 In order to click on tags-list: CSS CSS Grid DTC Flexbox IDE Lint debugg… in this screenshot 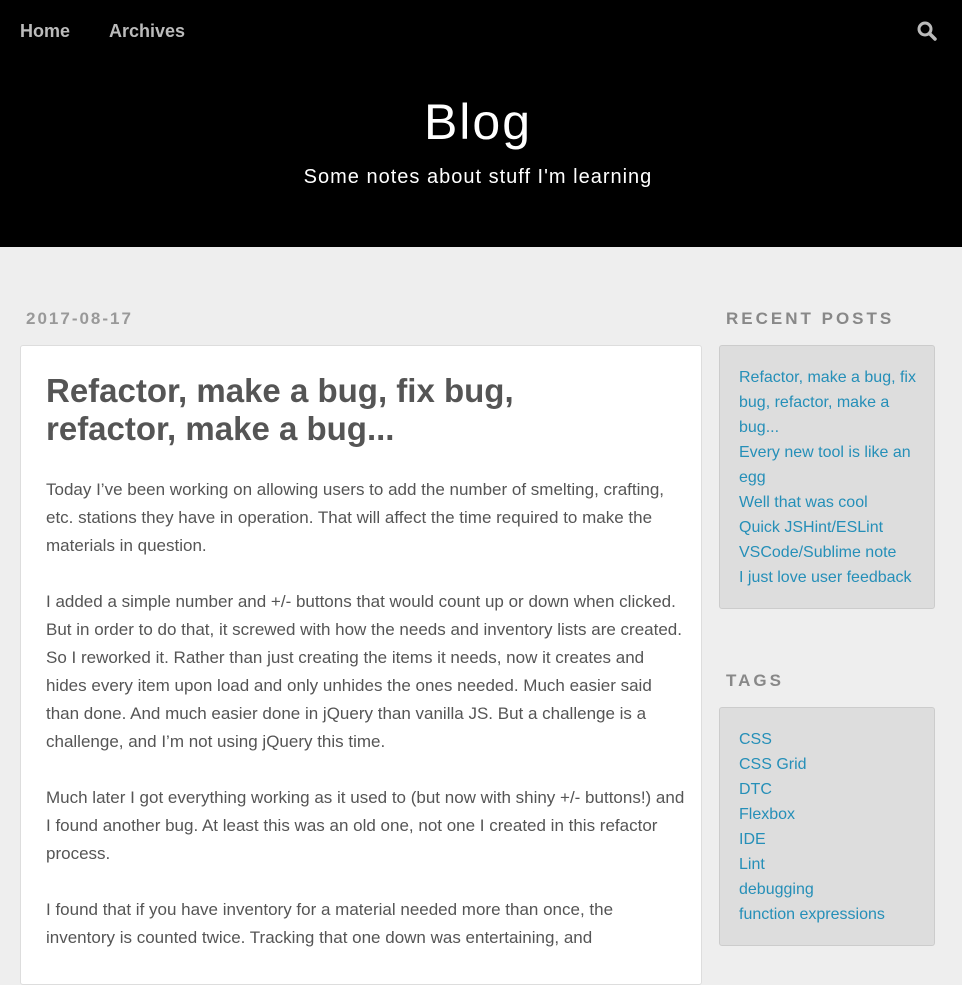, I will do `click(829, 827)`.